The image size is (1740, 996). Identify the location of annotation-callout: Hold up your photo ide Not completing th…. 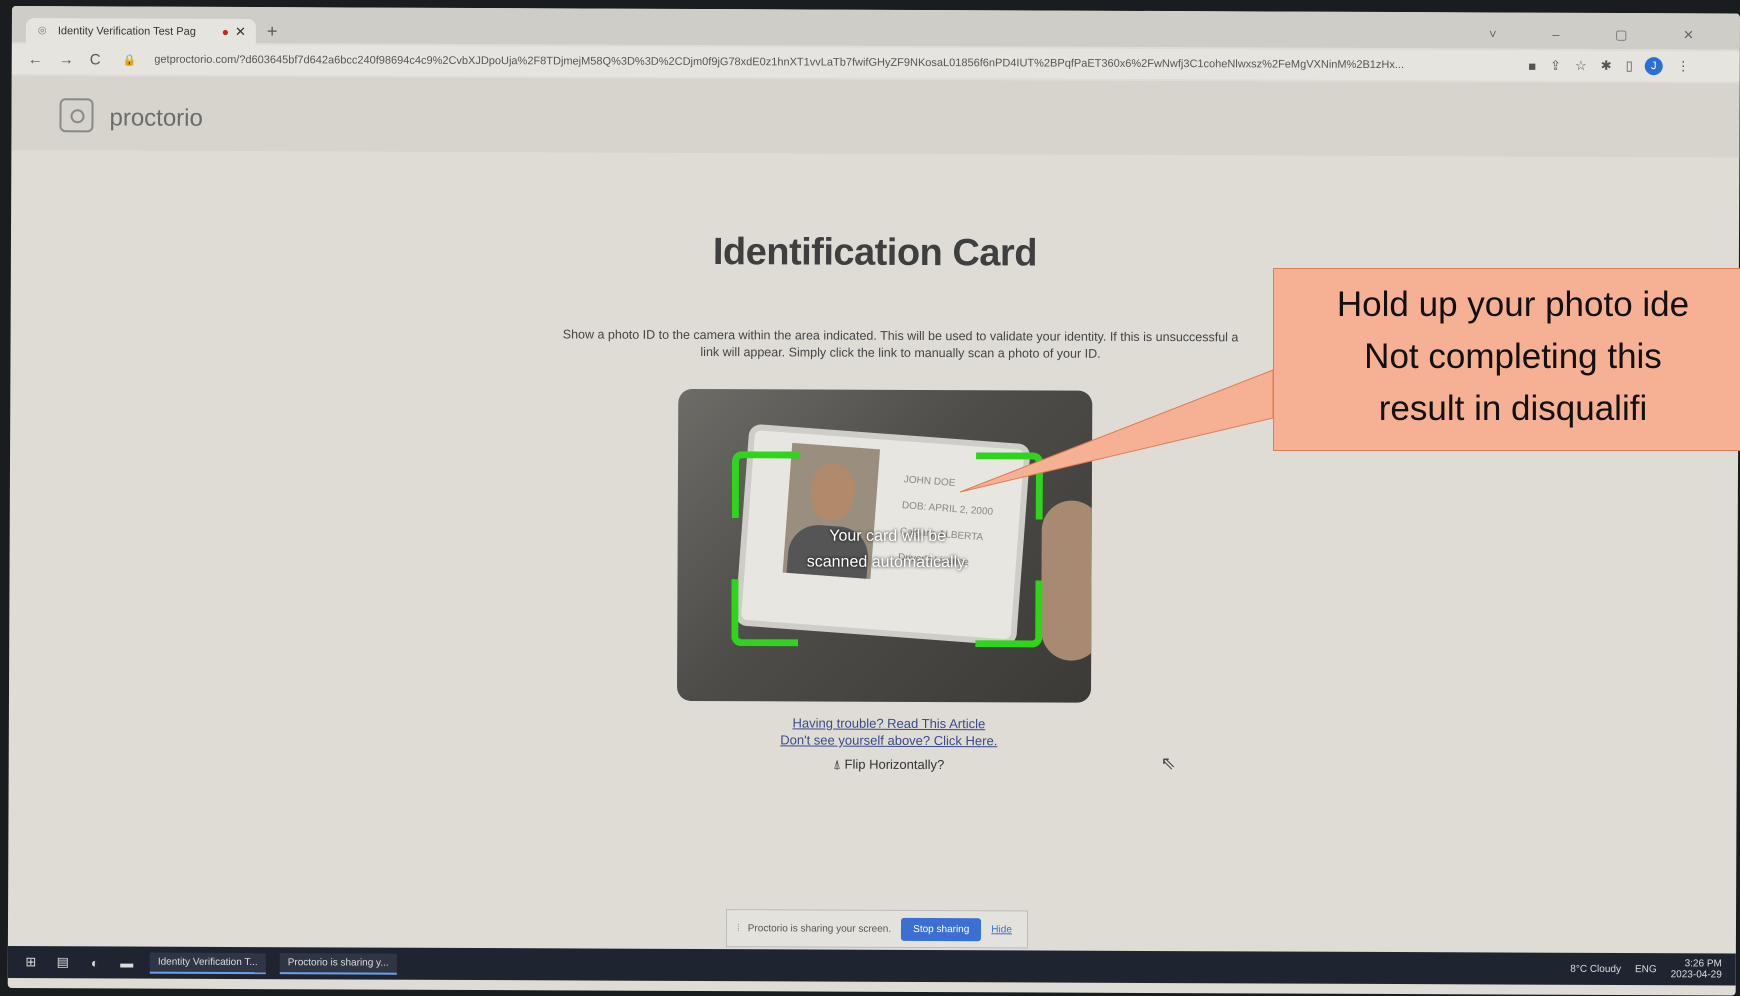
(1506, 359).